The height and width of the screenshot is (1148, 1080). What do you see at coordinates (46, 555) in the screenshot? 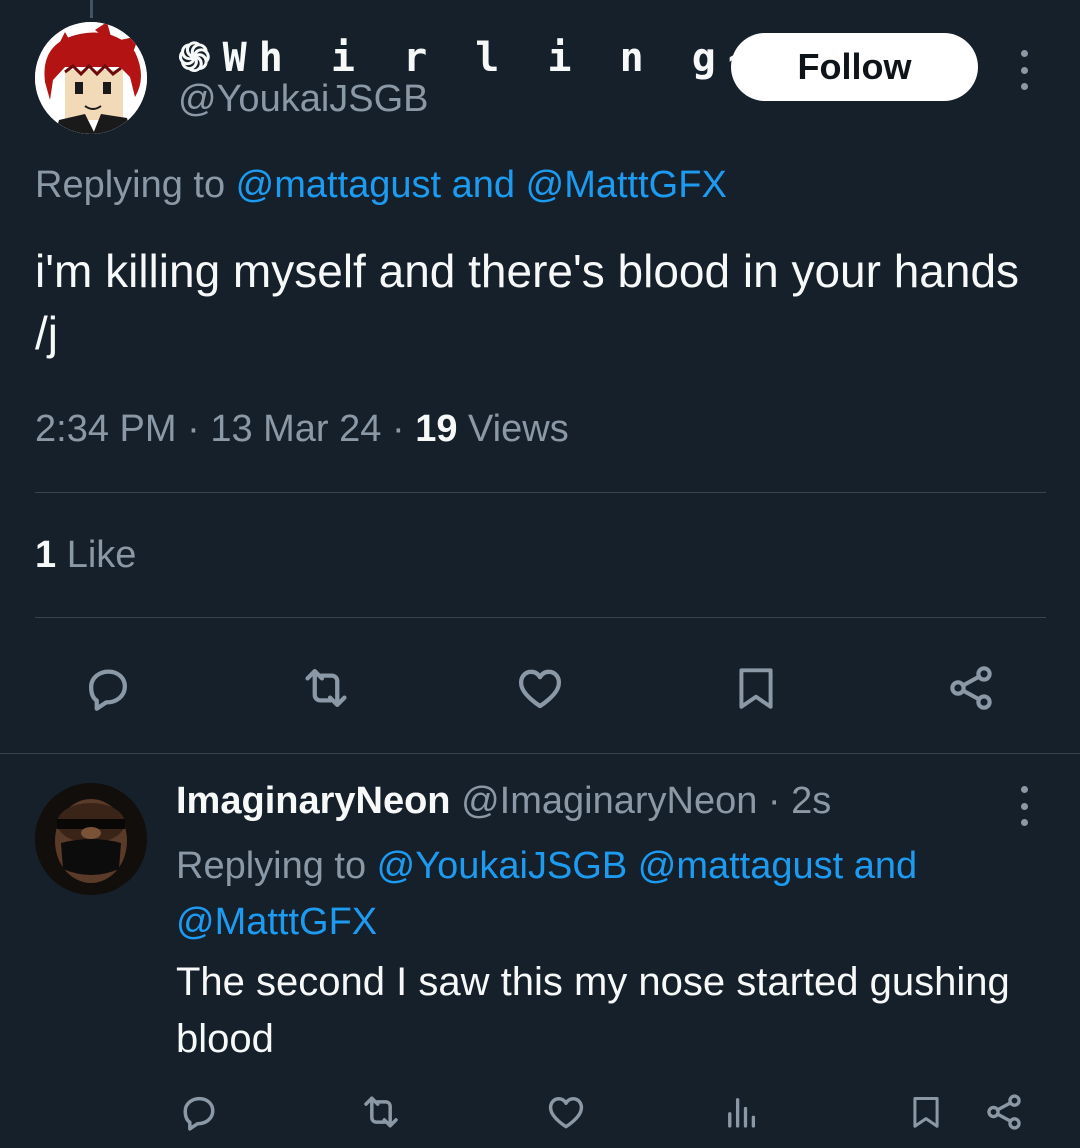
I see `likes-count: 1` at bounding box center [46, 555].